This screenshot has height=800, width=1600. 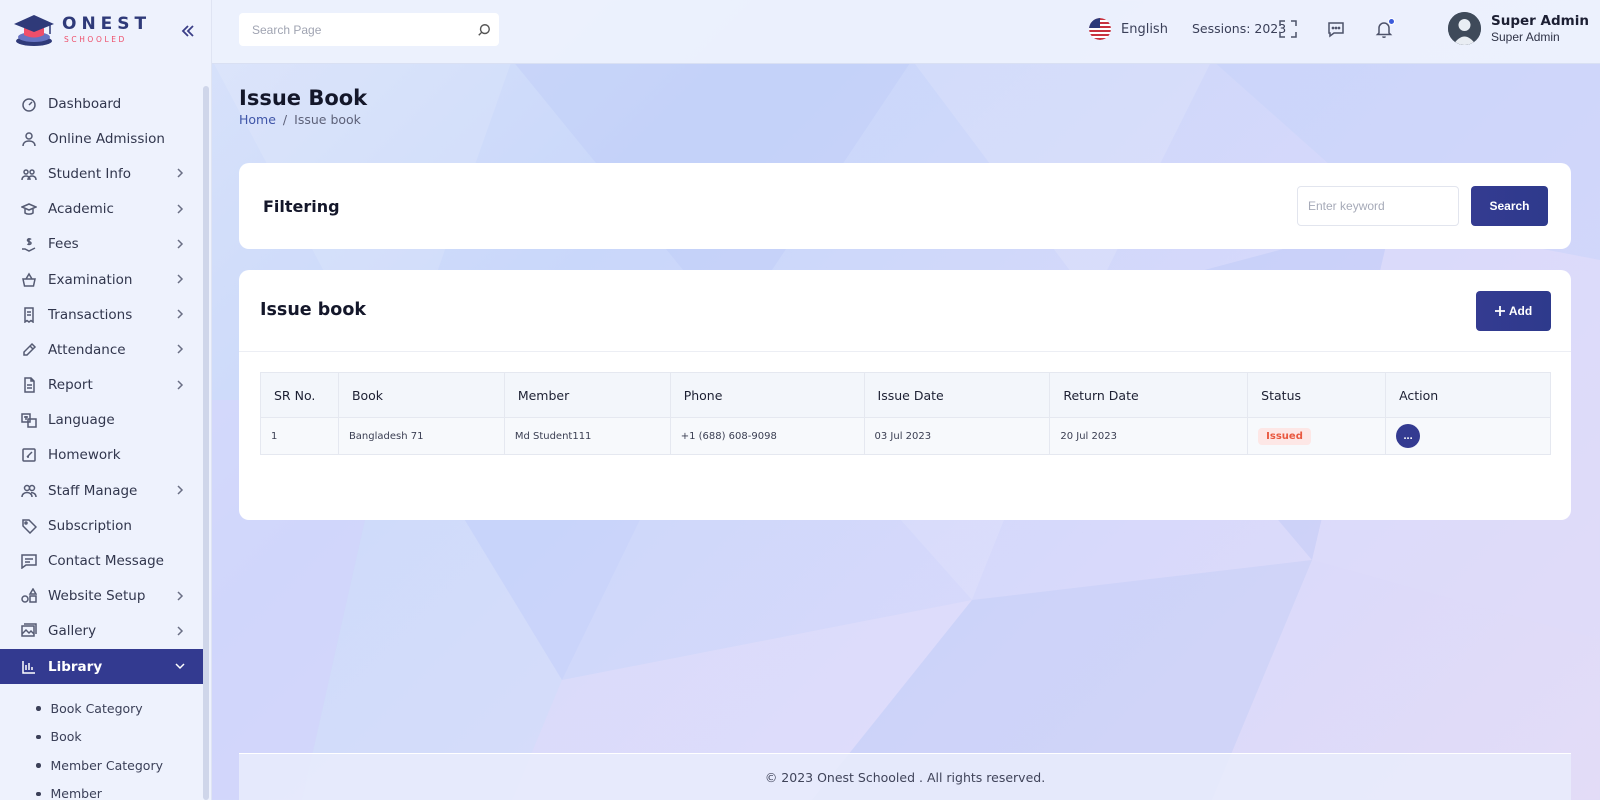 I want to click on logo: ONEST SCHOOLED, so click(x=81, y=30).